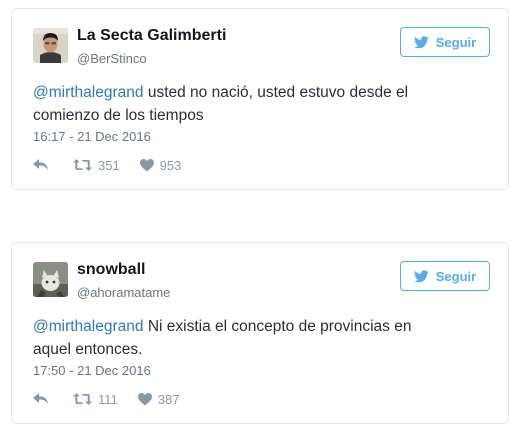 The height and width of the screenshot is (436, 518). I want to click on user-handle: @ahoramatame, so click(123, 292).